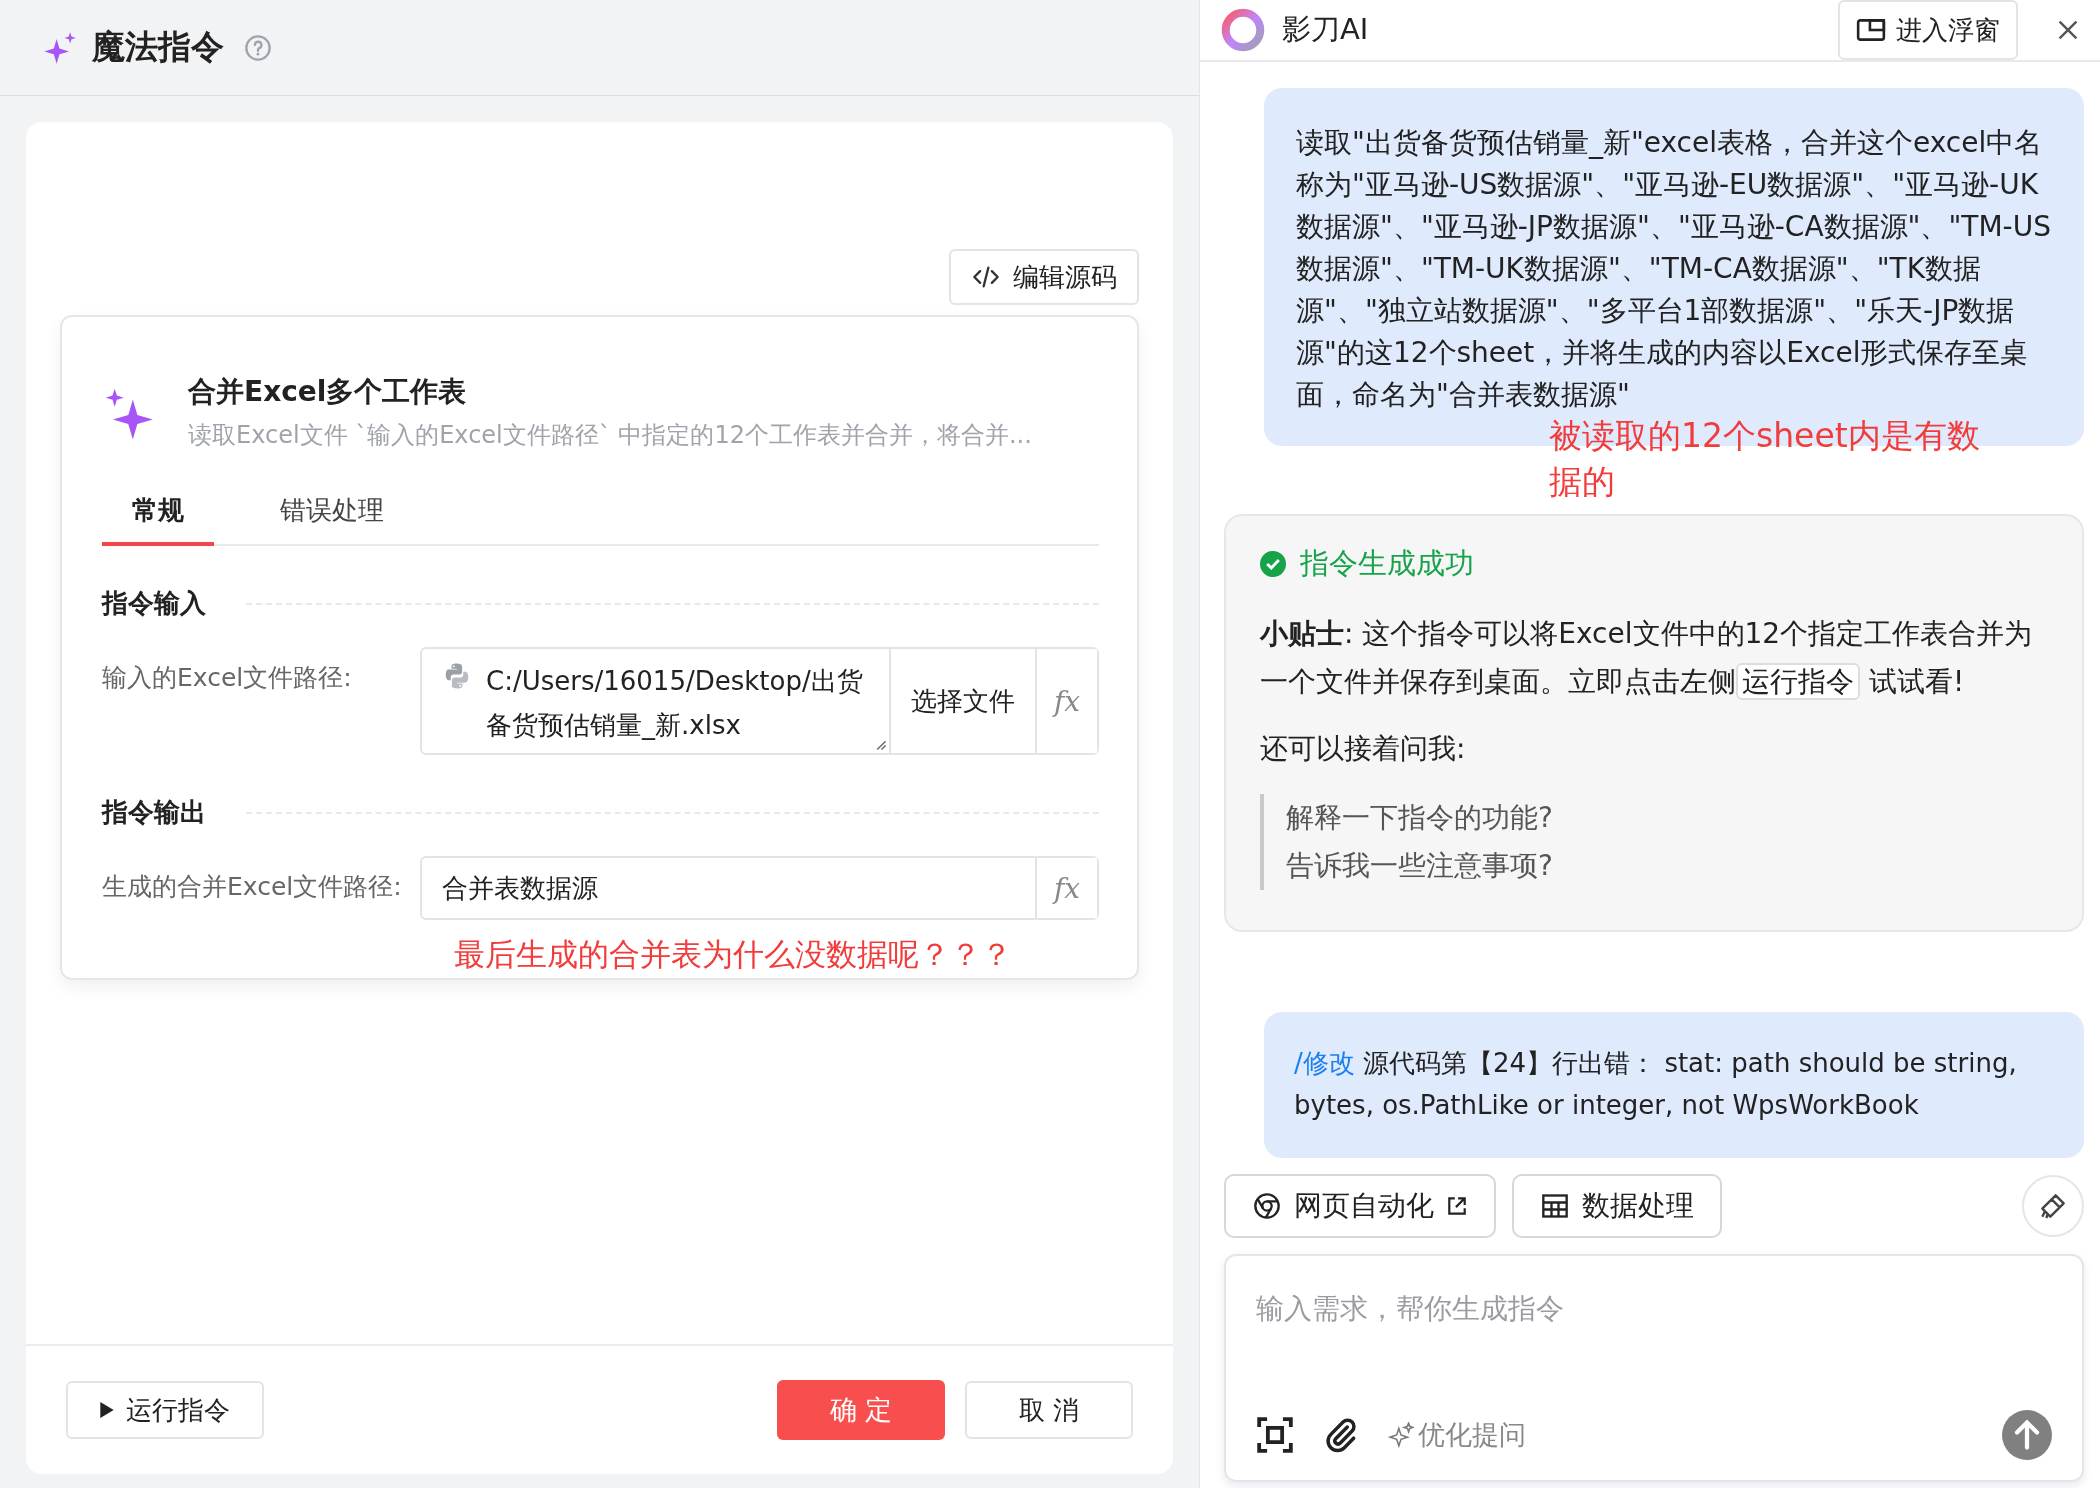 Image resolution: width=2100 pixels, height=1488 pixels. What do you see at coordinates (1267, 1206) in the screenshot?
I see `browser-icon` at bounding box center [1267, 1206].